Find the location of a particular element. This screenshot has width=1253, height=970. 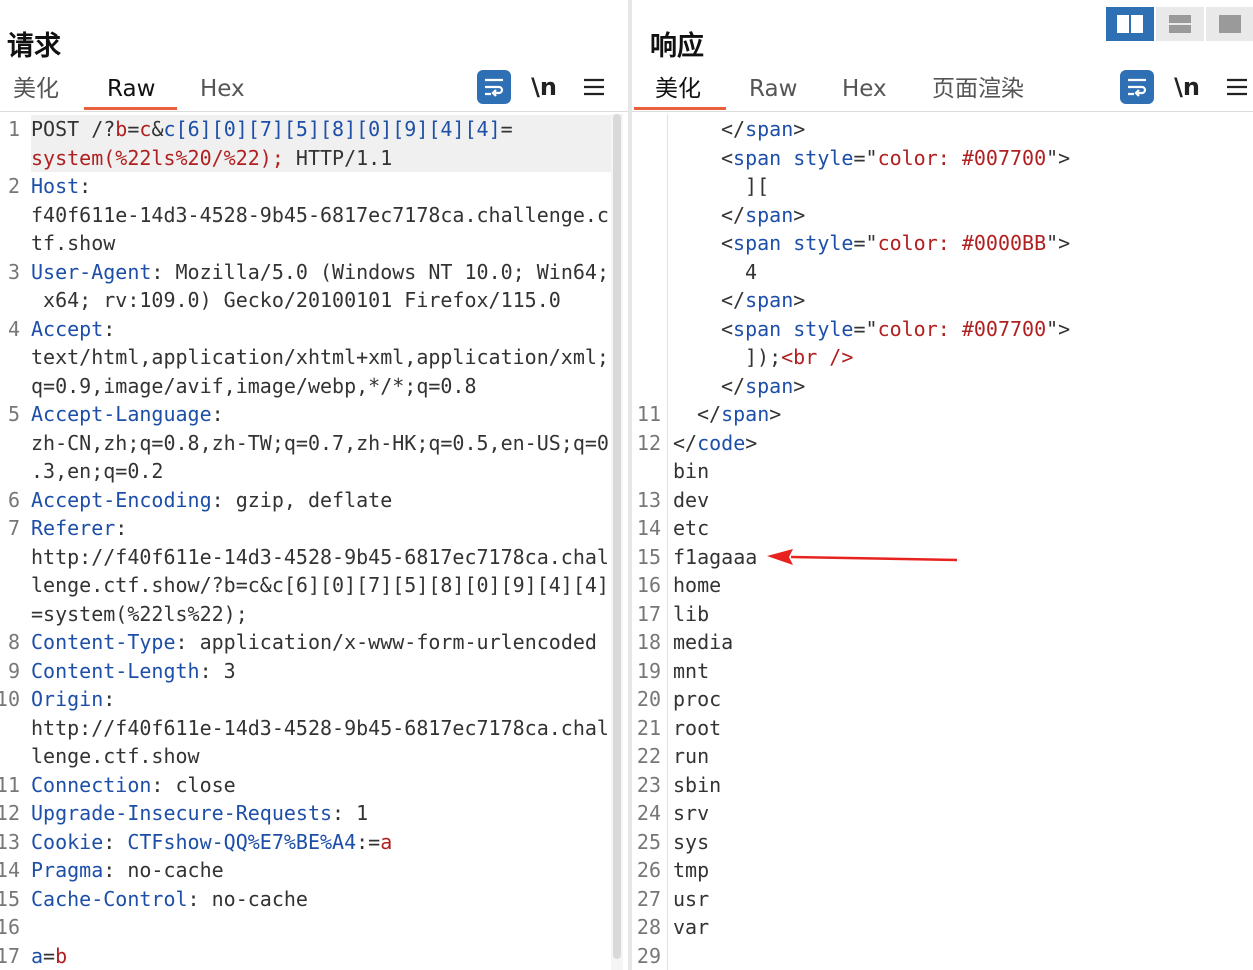

request-title: 请求 is located at coordinates (34, 46).